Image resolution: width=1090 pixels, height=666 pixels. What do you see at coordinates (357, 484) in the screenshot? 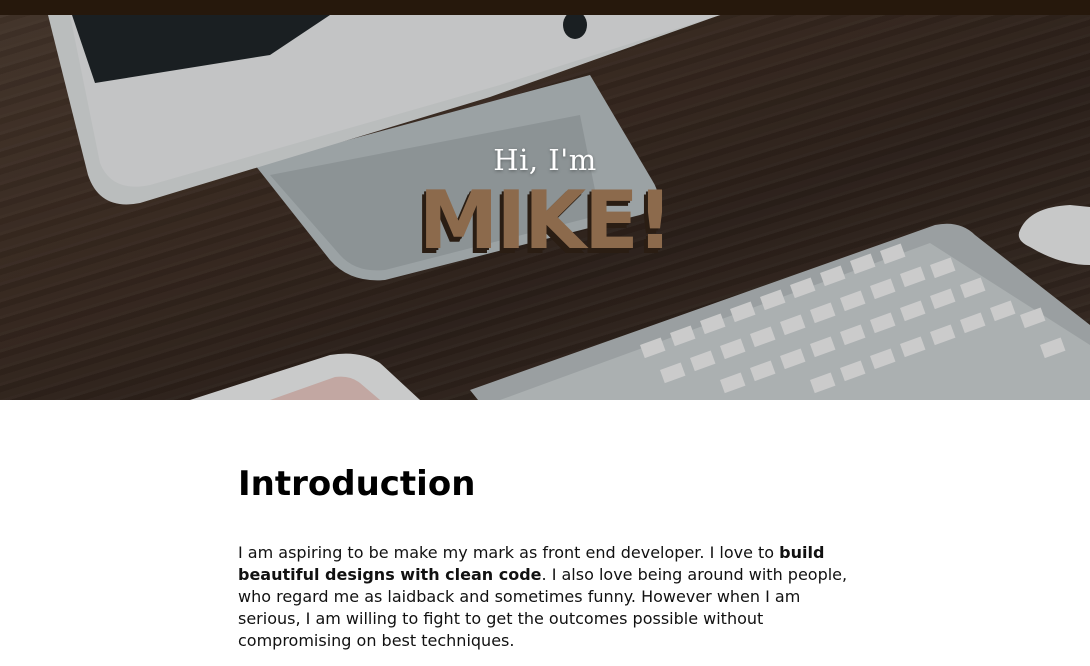
I see `section-title: Introduction` at bounding box center [357, 484].